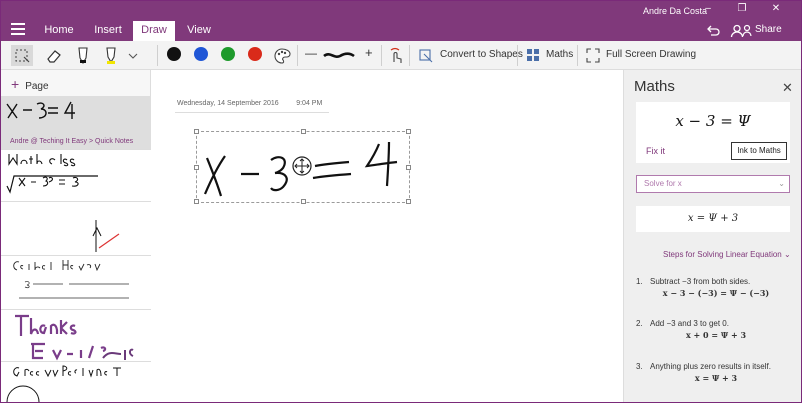  I want to click on fix-it-link: Fix it, so click(655, 151).